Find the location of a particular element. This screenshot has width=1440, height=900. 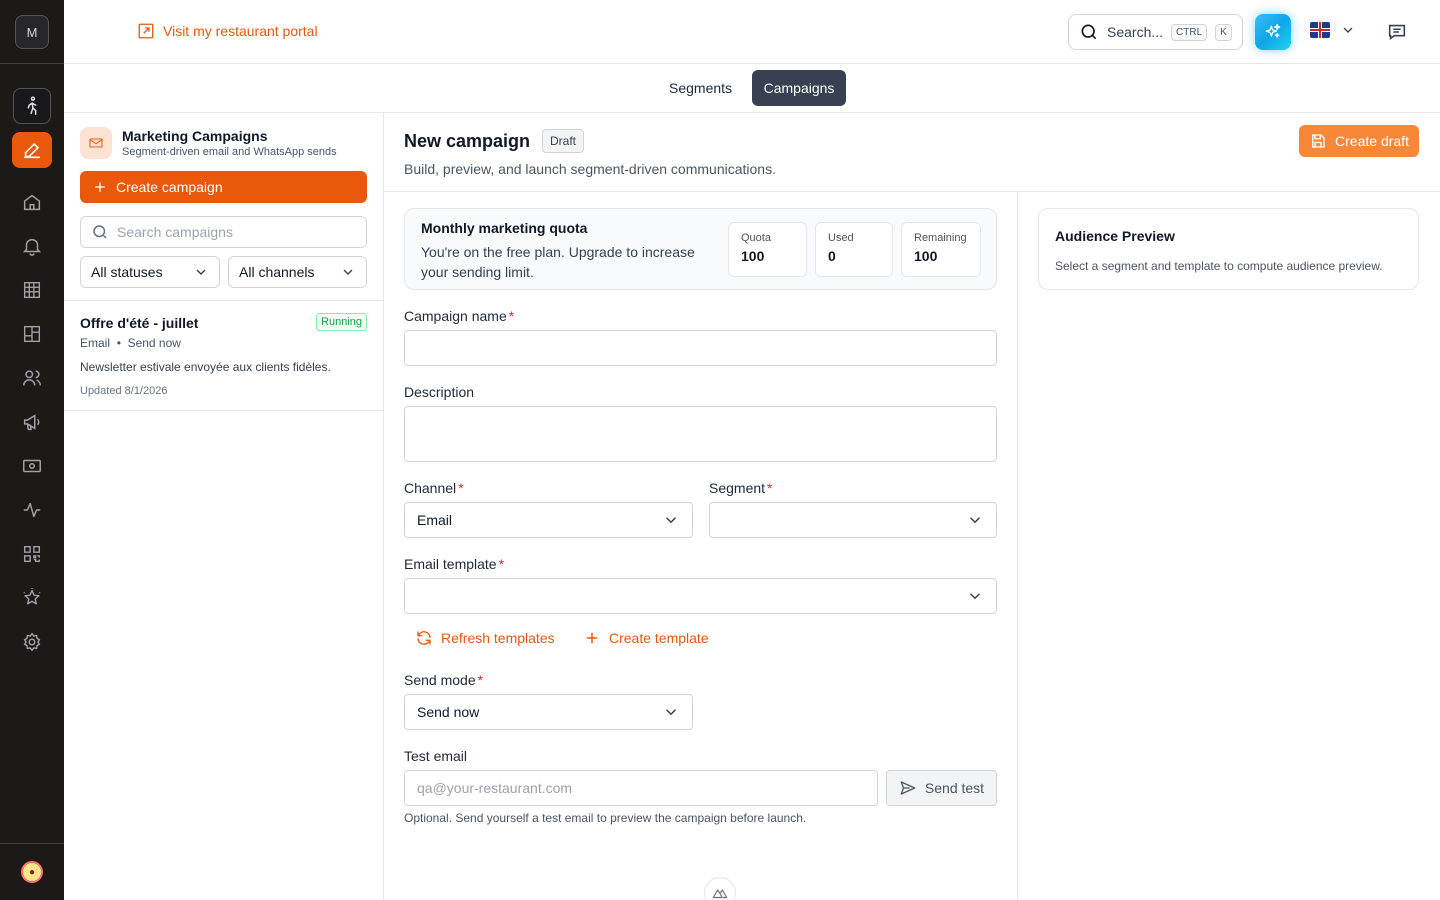

workspace-avatar: M is located at coordinates (32, 32).